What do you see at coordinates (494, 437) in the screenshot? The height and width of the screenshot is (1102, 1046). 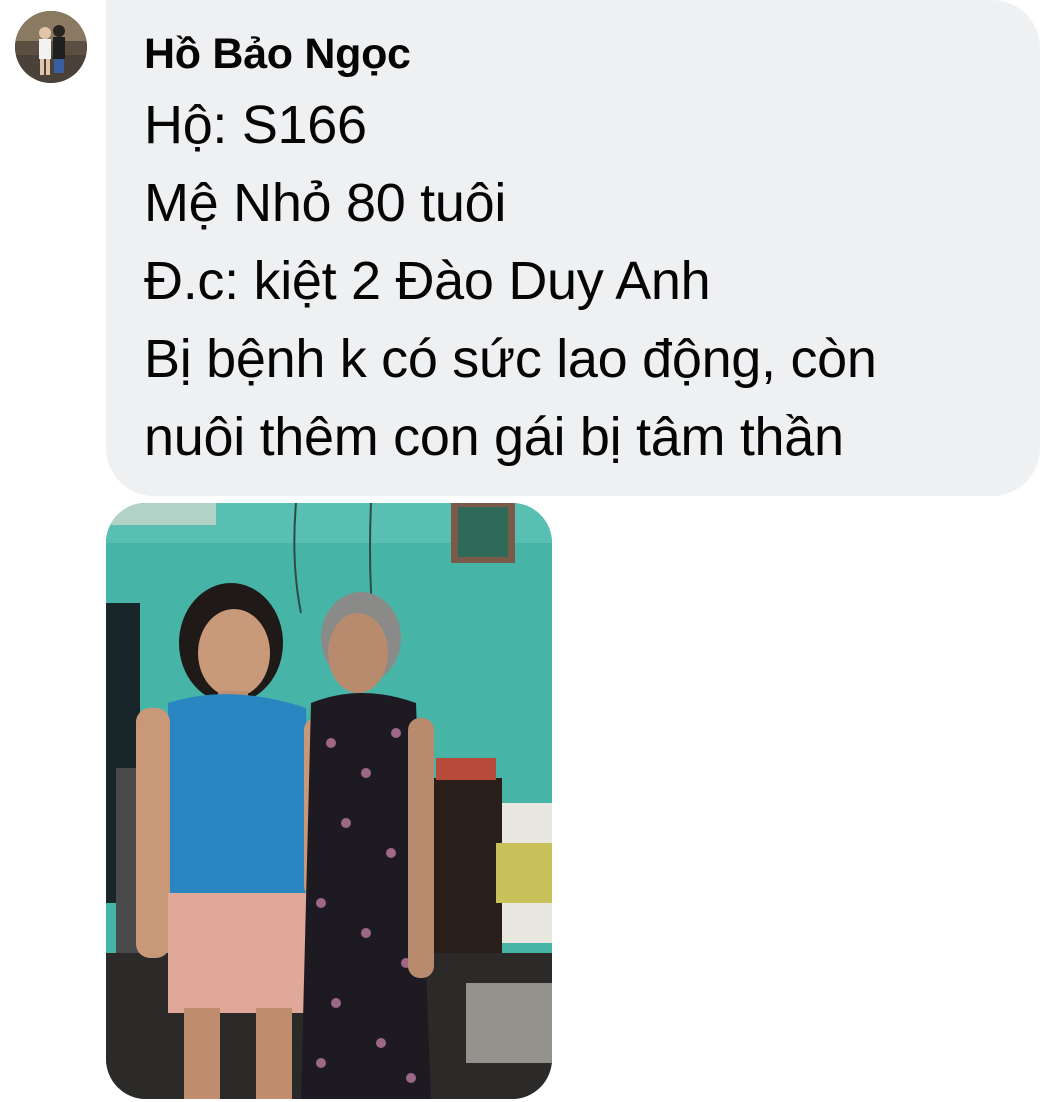 I see `message-line-condition-cont: nuôi thêm con gái bị tâm thần` at bounding box center [494, 437].